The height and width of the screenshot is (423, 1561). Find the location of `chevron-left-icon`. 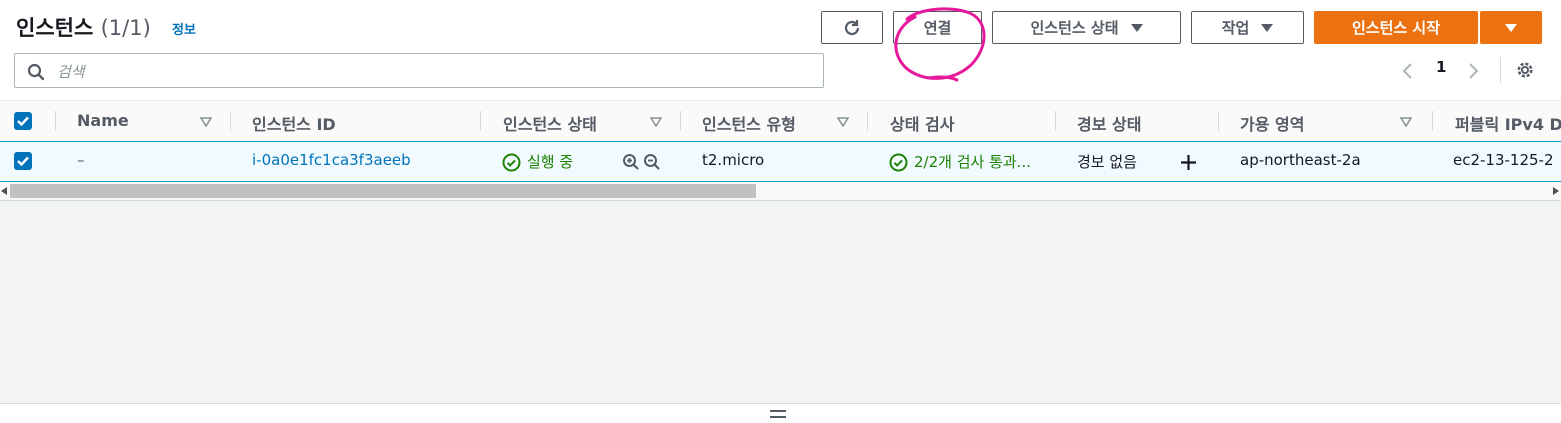

chevron-left-icon is located at coordinates (1407, 71).